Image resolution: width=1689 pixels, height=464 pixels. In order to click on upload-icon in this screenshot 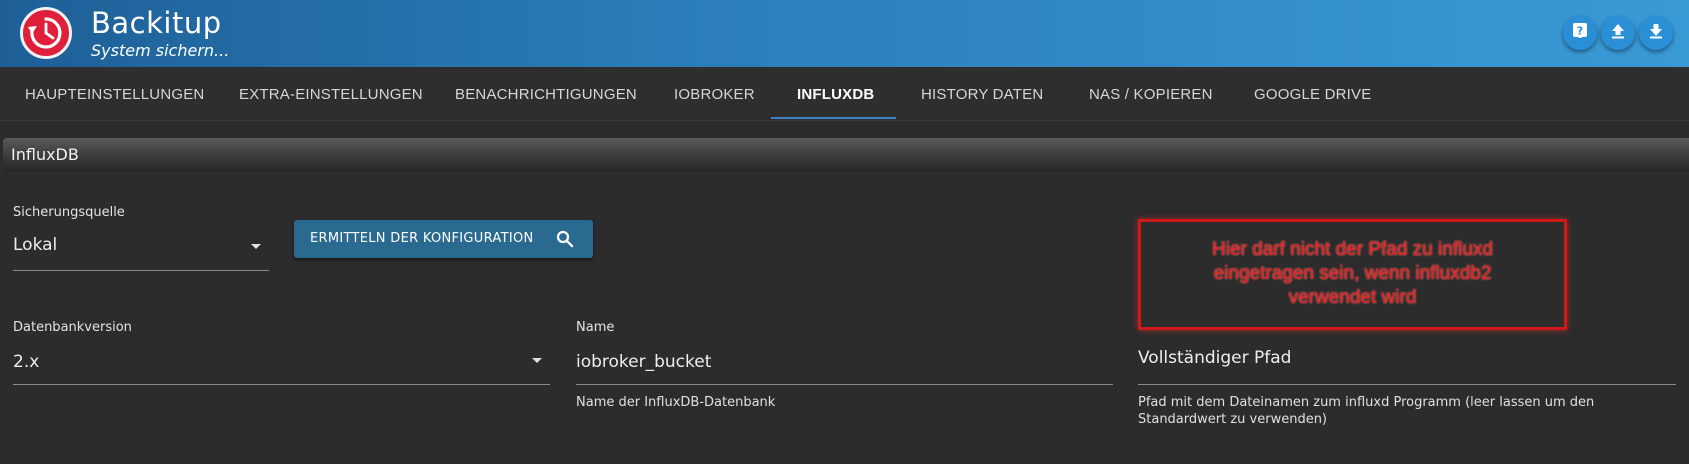, I will do `click(1618, 33)`.